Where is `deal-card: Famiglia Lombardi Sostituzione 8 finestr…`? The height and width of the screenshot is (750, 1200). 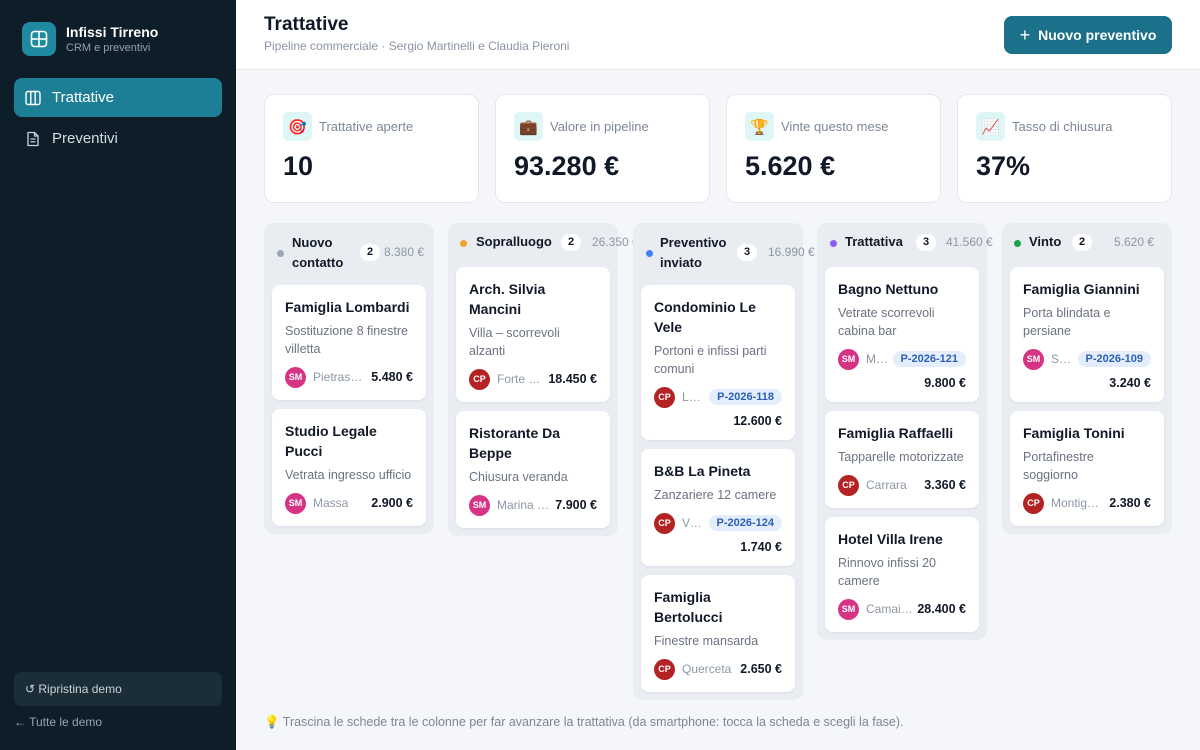 deal-card: Famiglia Lombardi Sostituzione 8 finestr… is located at coordinates (349, 342).